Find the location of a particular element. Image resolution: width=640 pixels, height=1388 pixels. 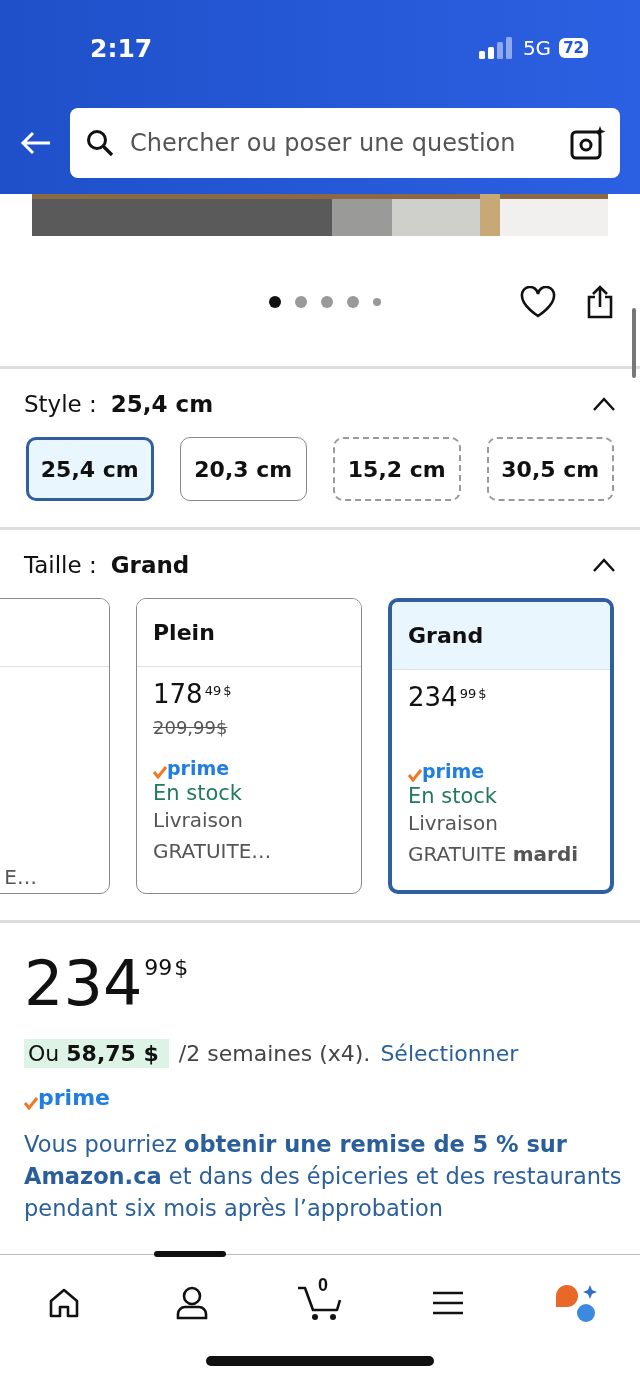

battery-level: 72 is located at coordinates (573, 48).